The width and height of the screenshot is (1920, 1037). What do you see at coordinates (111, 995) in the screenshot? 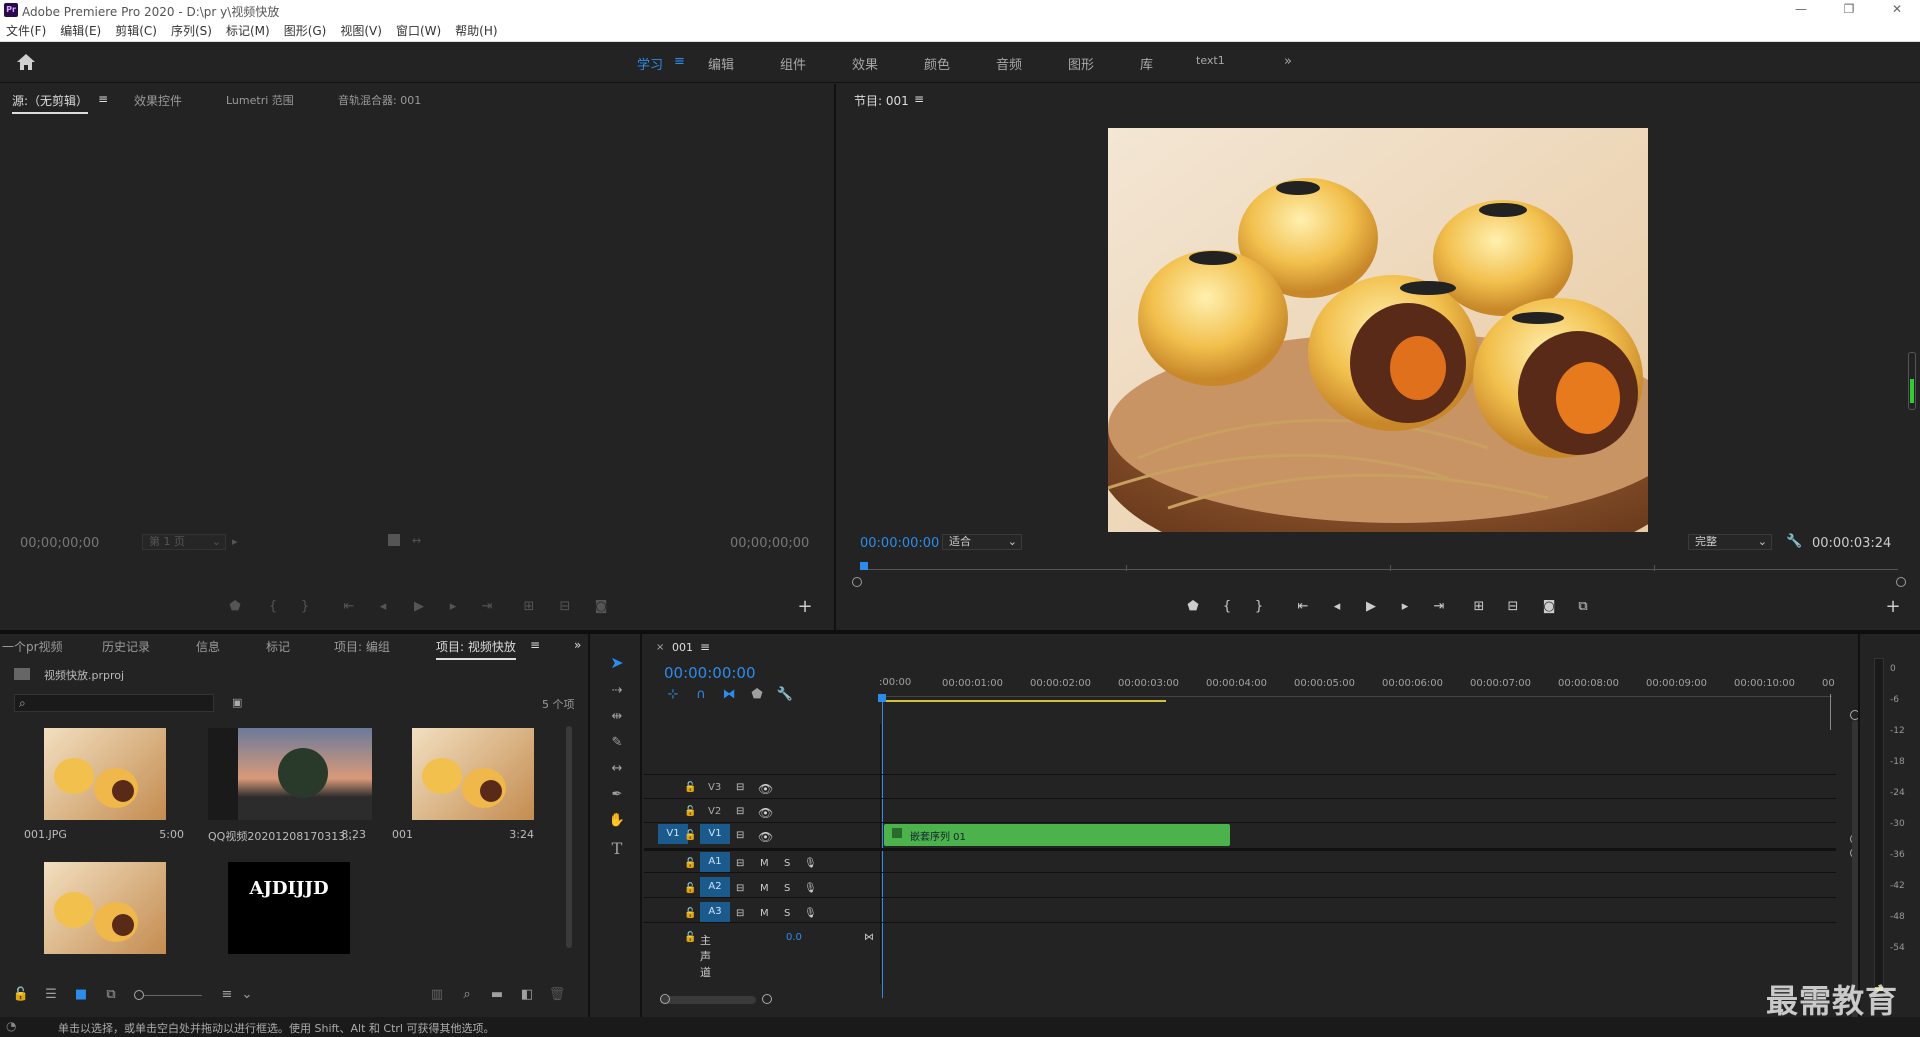
I see `freeform-view-icon: ⧉` at bounding box center [111, 995].